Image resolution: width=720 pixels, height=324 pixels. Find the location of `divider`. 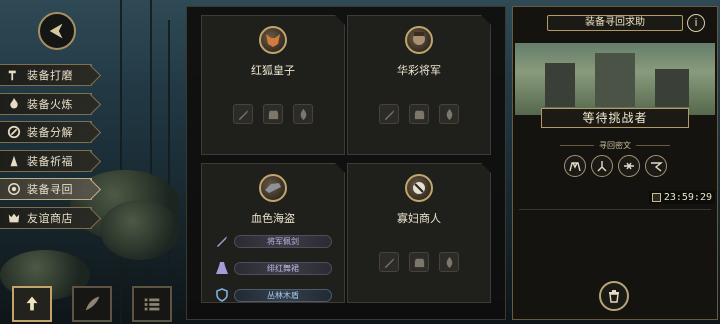

divider is located at coordinates (615, 209).